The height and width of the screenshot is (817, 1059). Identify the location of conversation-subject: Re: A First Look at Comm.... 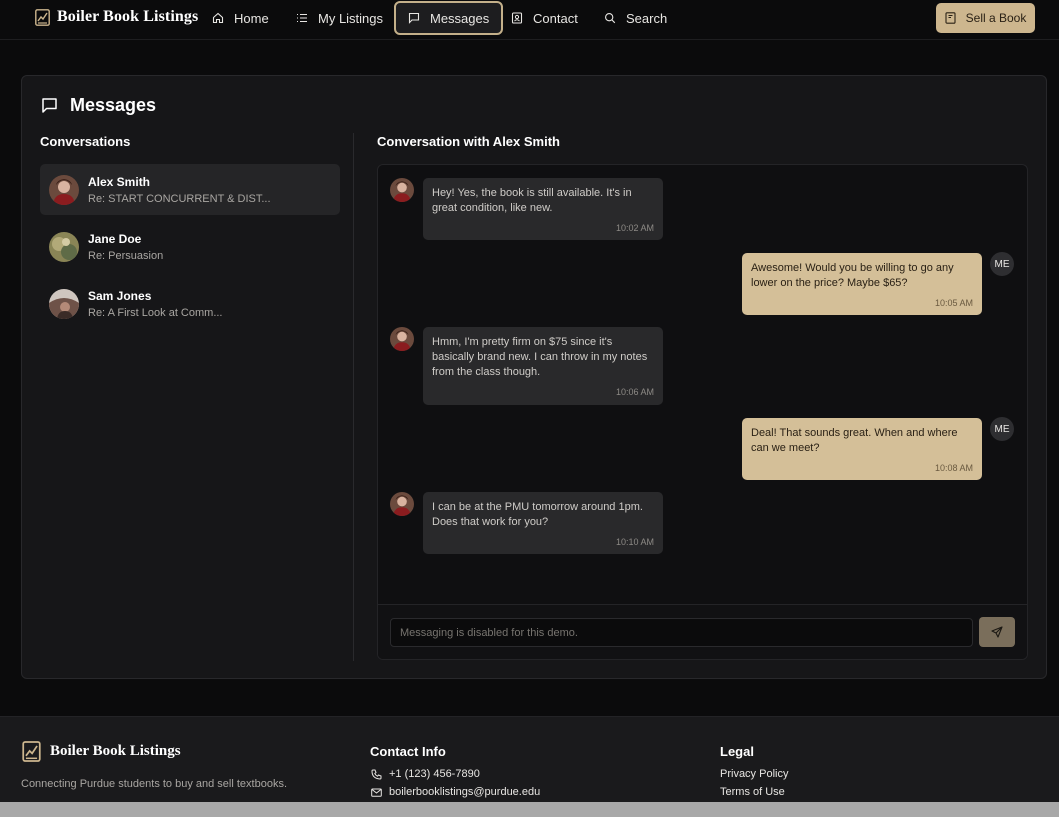
(155, 312).